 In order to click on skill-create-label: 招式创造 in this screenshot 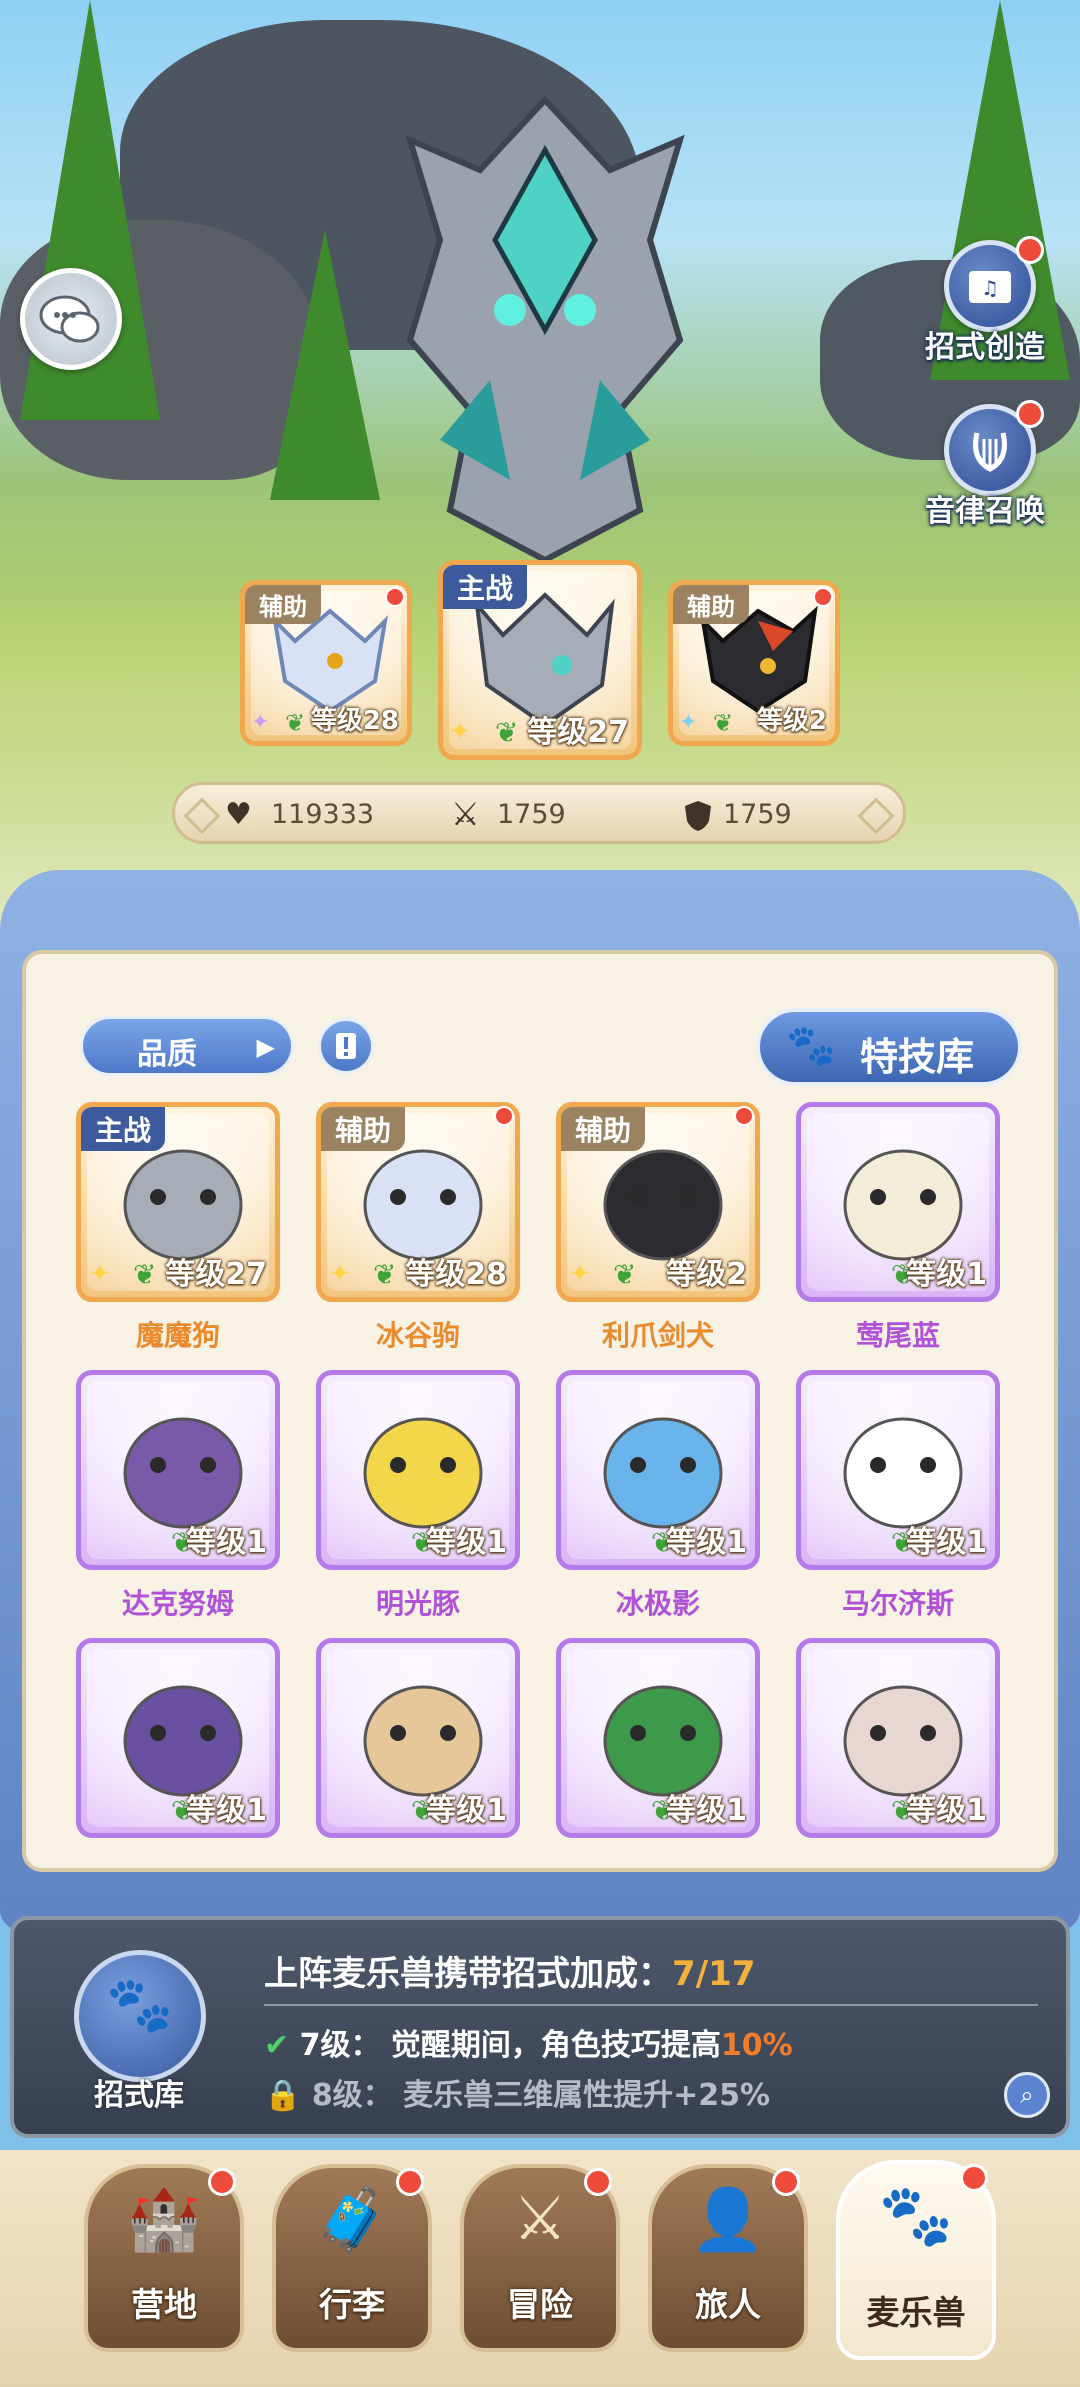, I will do `click(985, 347)`.